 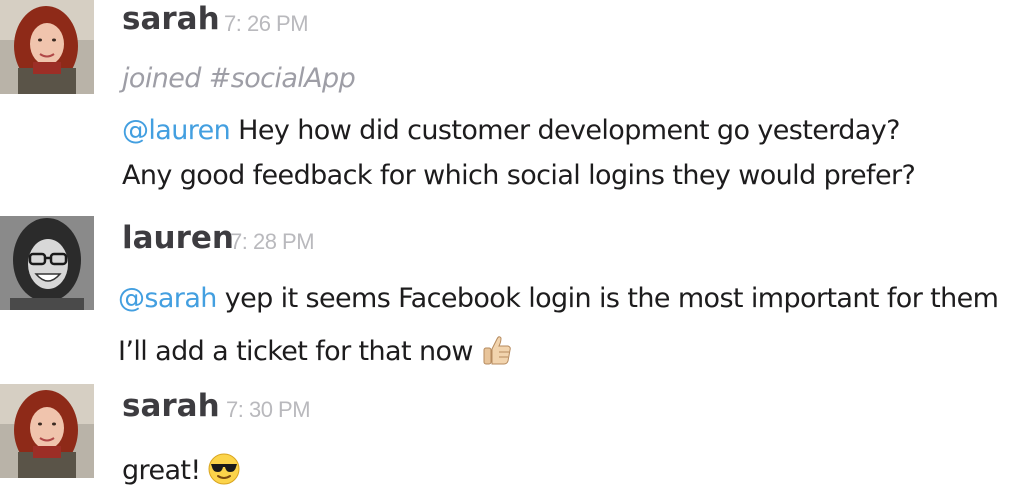 What do you see at coordinates (161, 470) in the screenshot?
I see `message-text: great!` at bounding box center [161, 470].